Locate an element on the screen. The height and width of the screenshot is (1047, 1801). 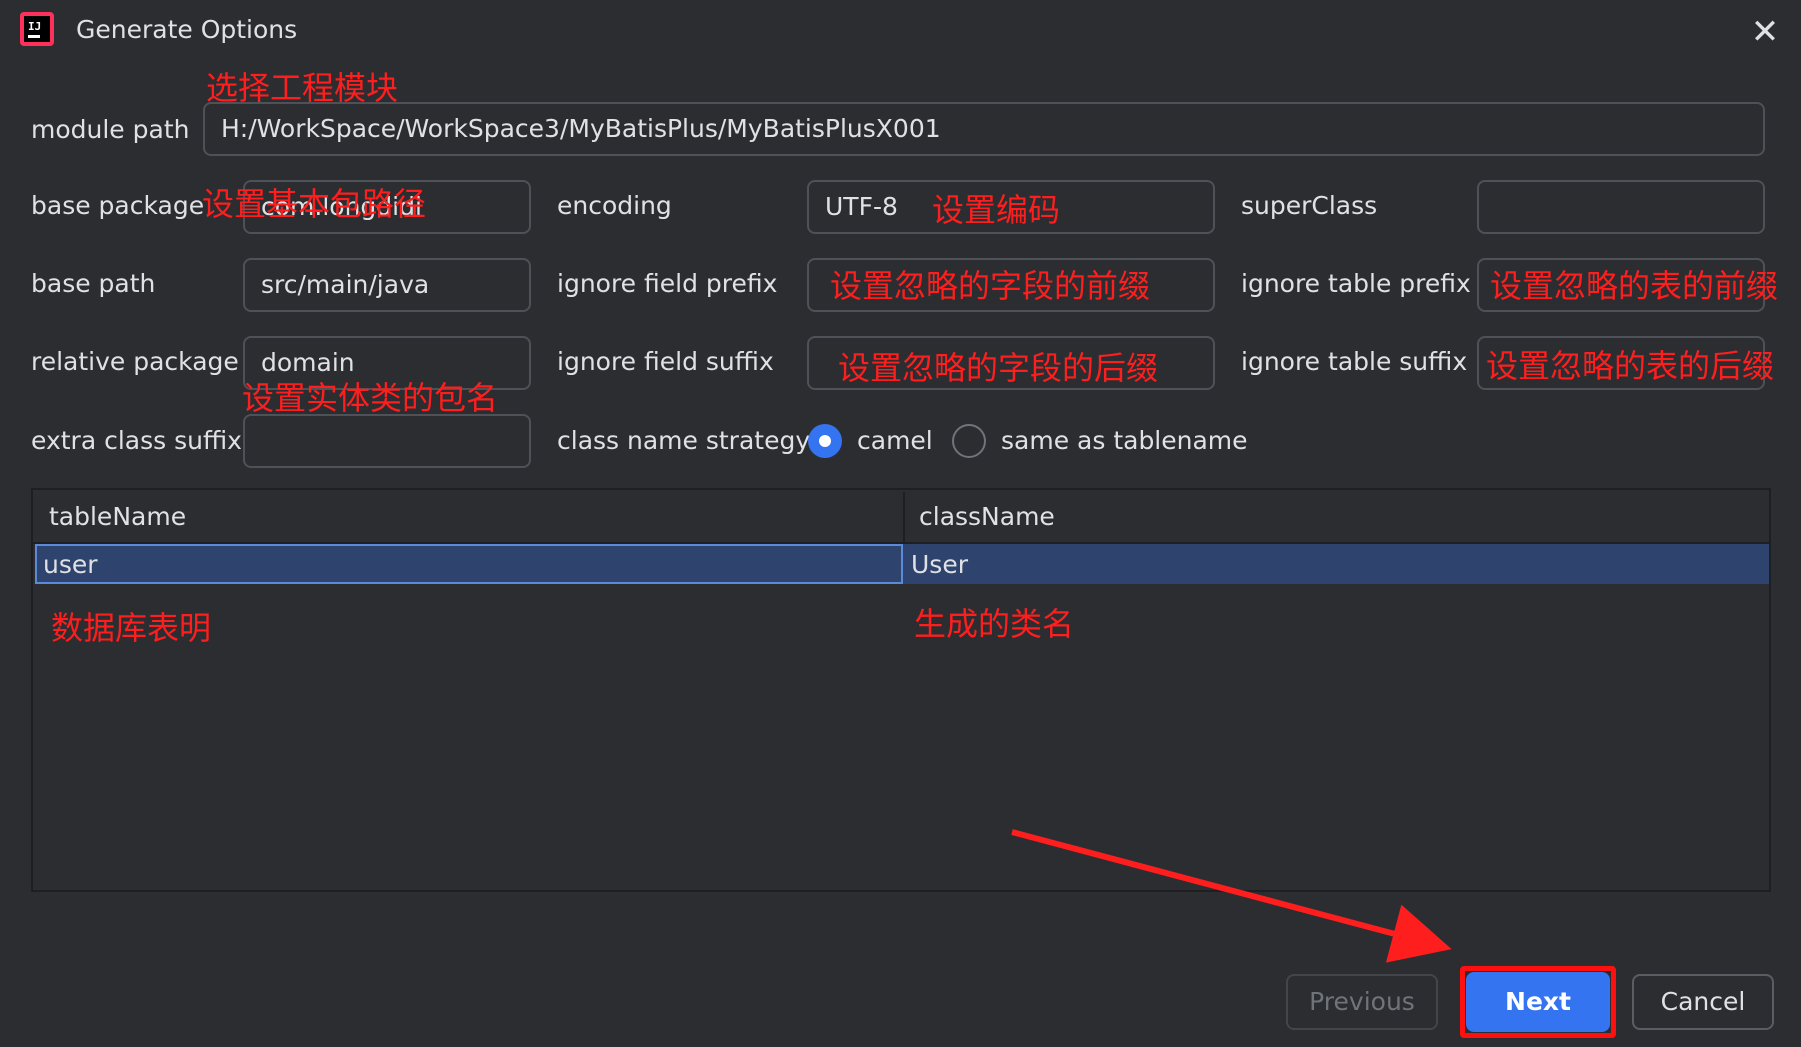
table-row: user User is located at coordinates (902, 564).